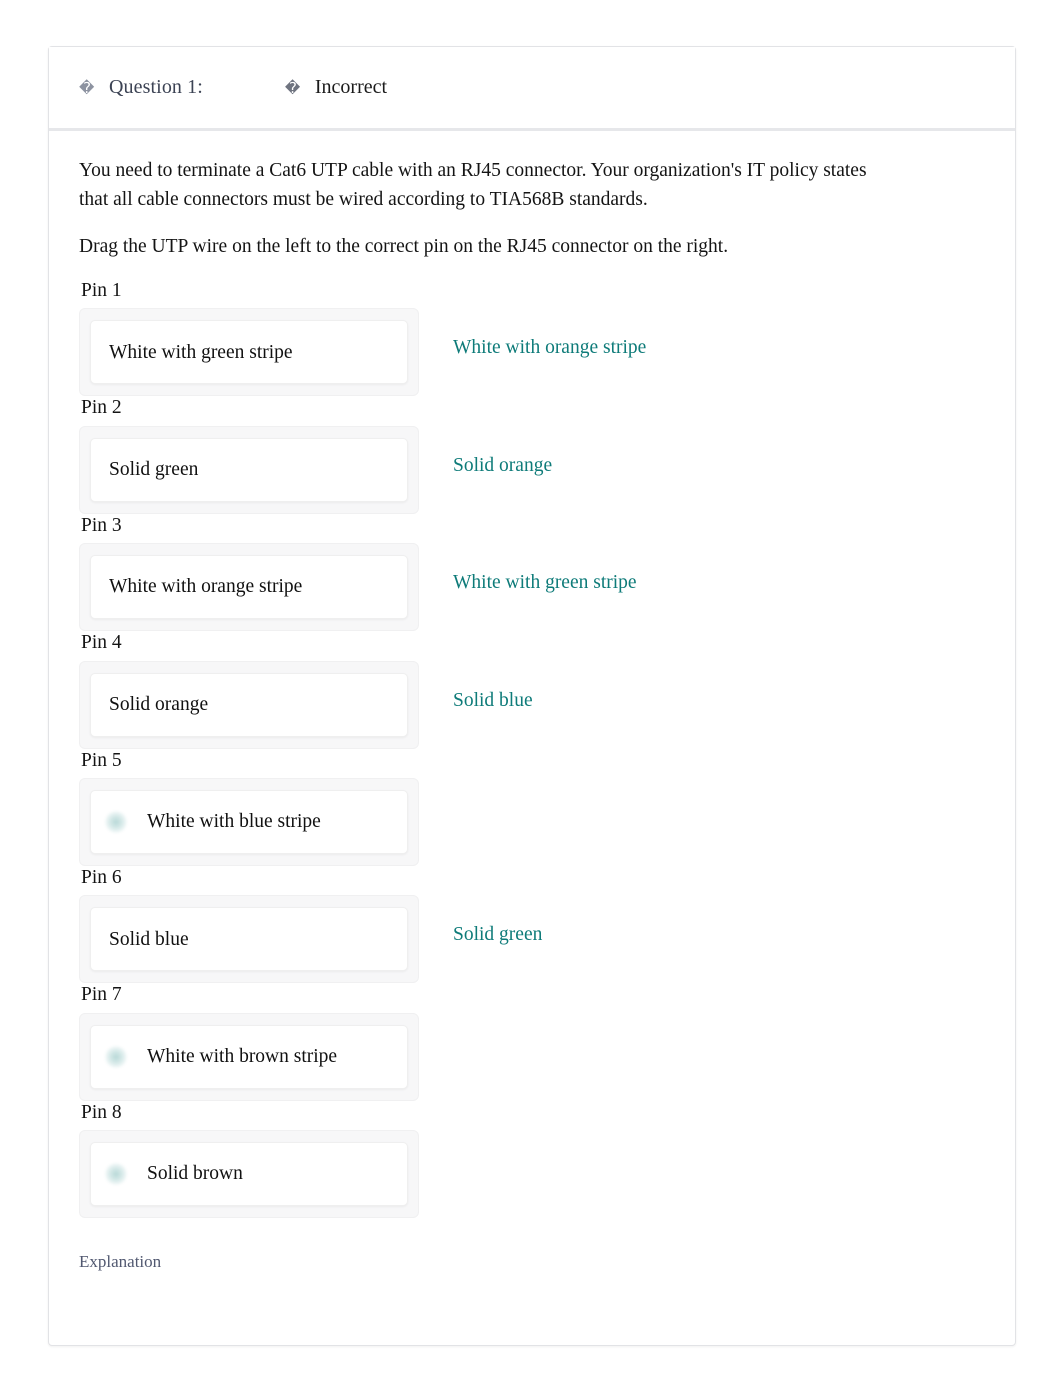  Describe the element at coordinates (101, 995) in the screenshot. I see `pin-label: Pin 7` at that location.